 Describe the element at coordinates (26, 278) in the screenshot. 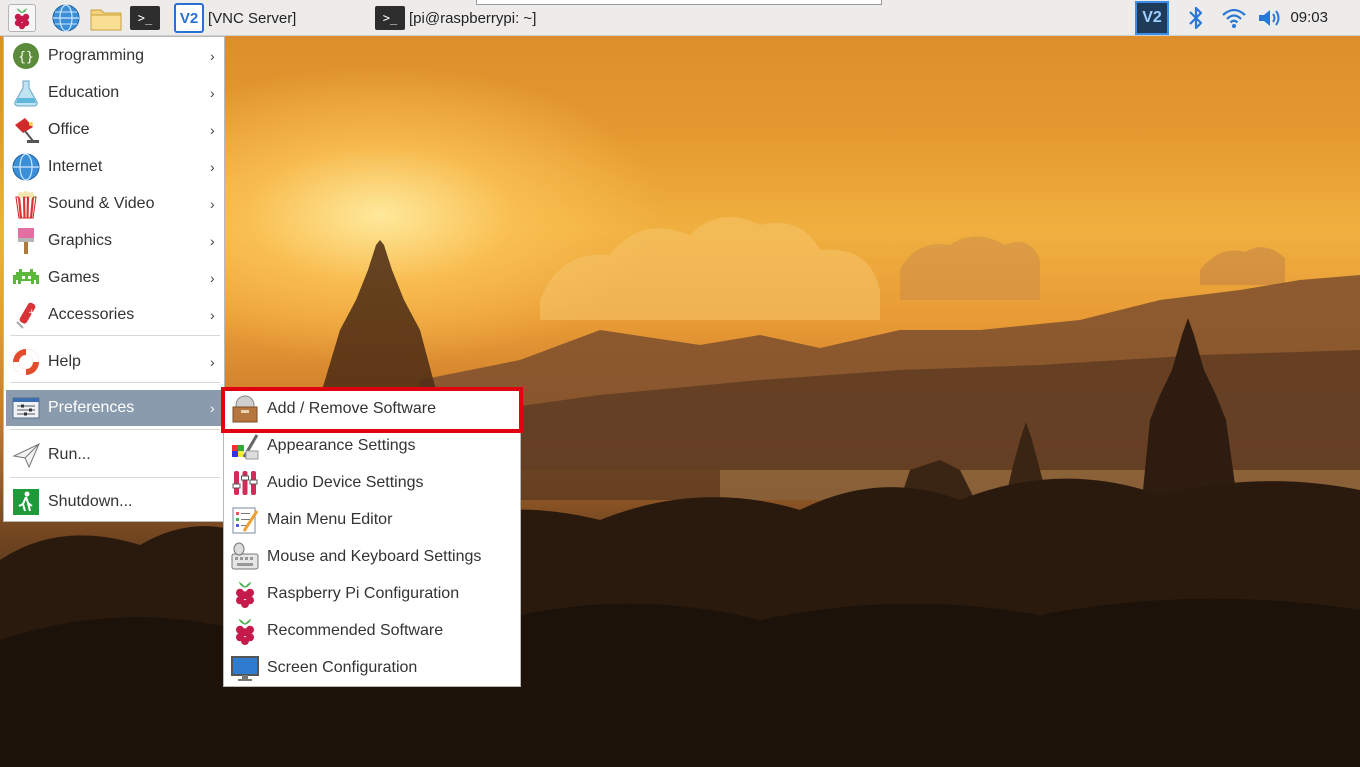

I see `games-icon` at that location.